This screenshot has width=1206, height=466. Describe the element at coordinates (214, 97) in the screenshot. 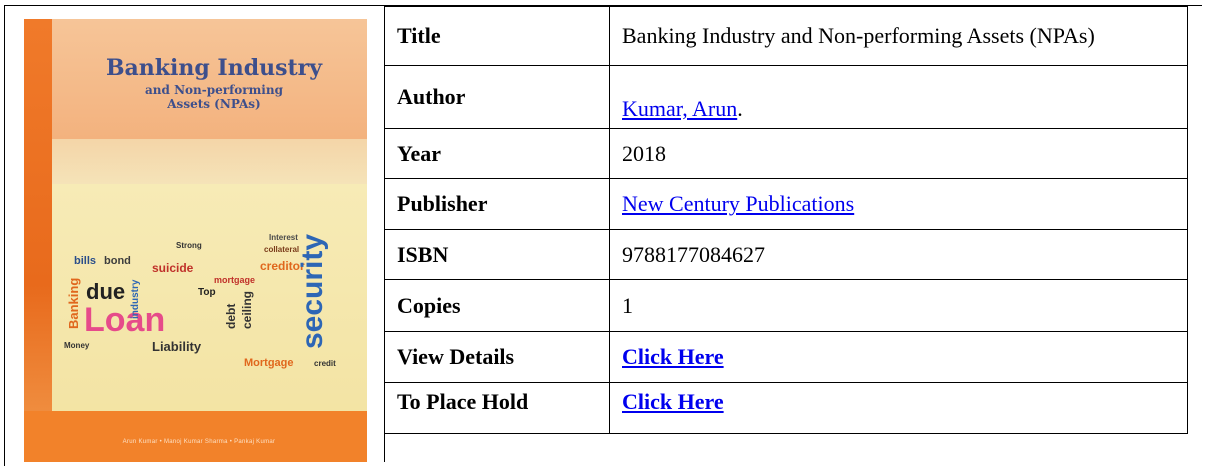

I see `cover-subtitle: and Non-performing Assets (NPAs)` at that location.